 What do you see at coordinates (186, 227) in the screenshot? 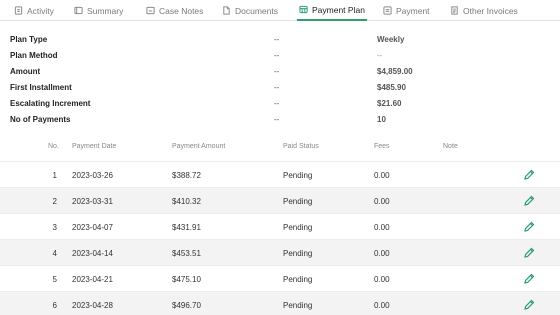
I see `cell-payment-amount: $431.91` at bounding box center [186, 227].